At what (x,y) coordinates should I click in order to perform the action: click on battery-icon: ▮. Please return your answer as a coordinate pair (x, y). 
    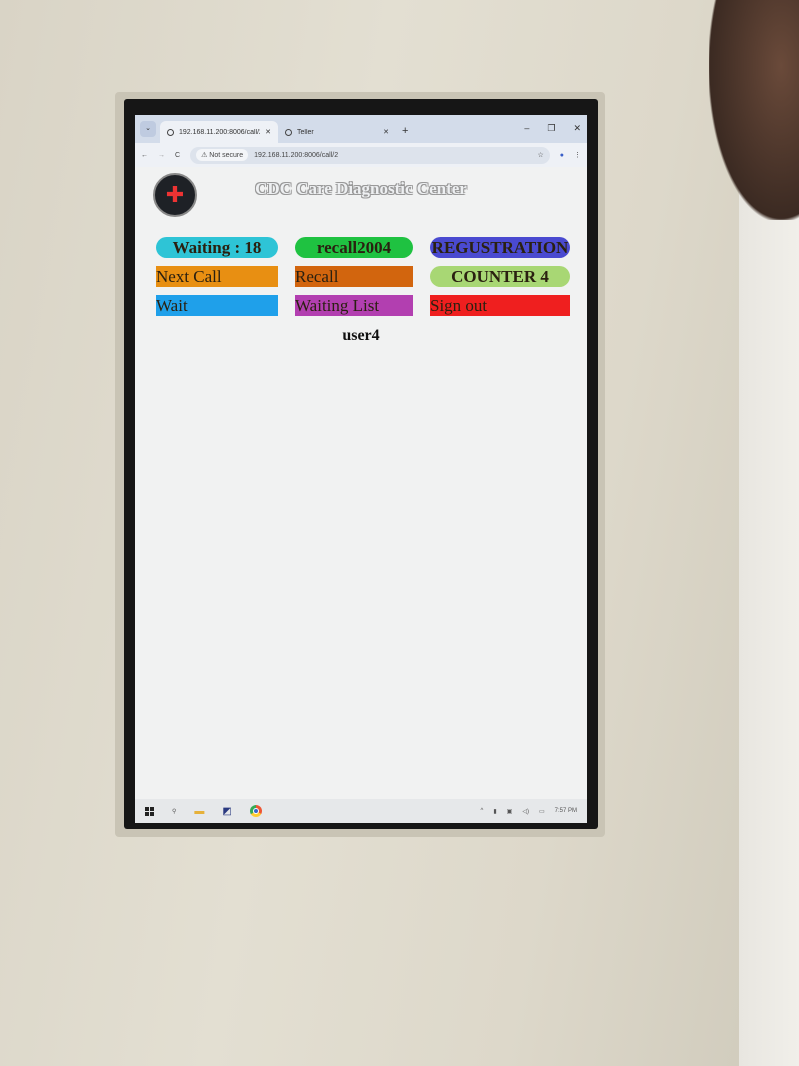
    Looking at the image, I should click on (494, 811).